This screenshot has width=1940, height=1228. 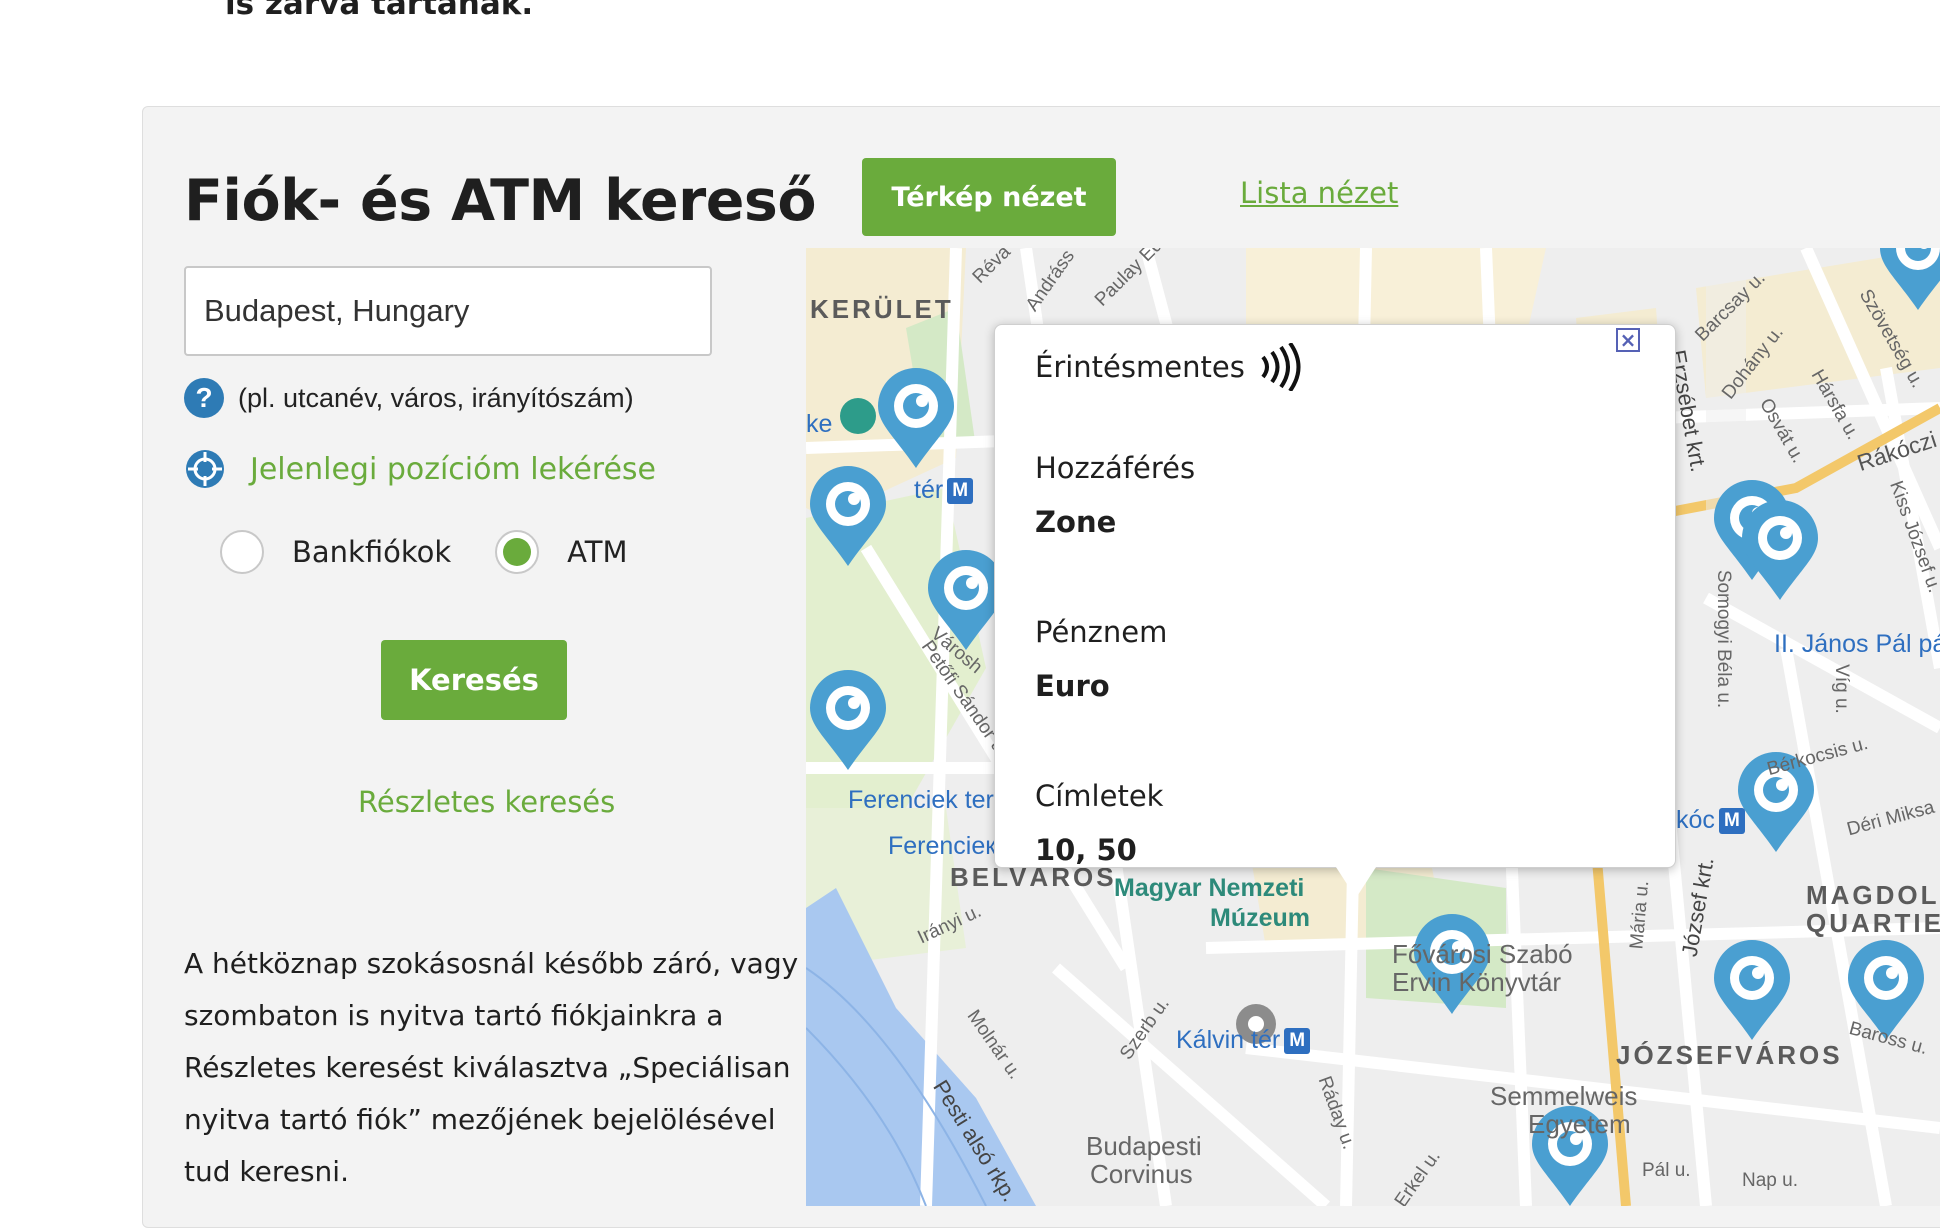 I want to click on currency-value: Euro, so click(x=1072, y=686).